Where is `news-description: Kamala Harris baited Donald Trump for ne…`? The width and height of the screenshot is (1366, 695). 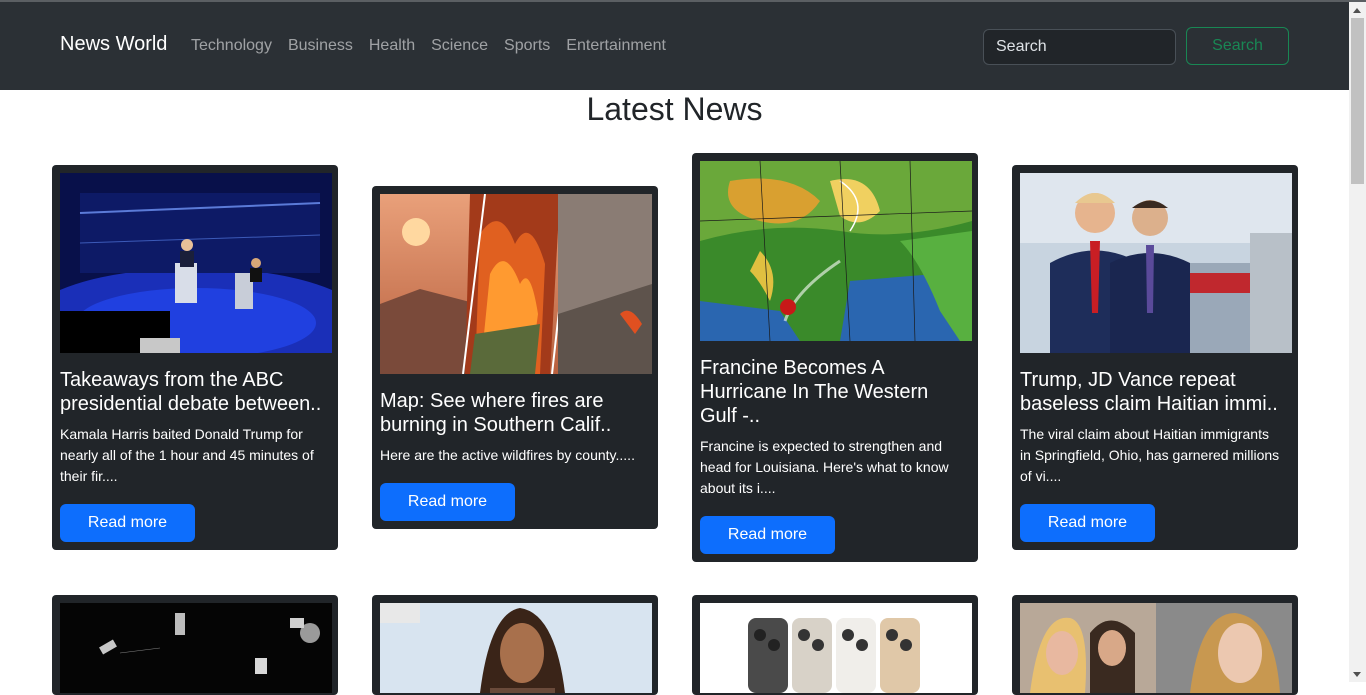 news-description: Kamala Harris baited Donald Trump for ne… is located at coordinates (187, 455).